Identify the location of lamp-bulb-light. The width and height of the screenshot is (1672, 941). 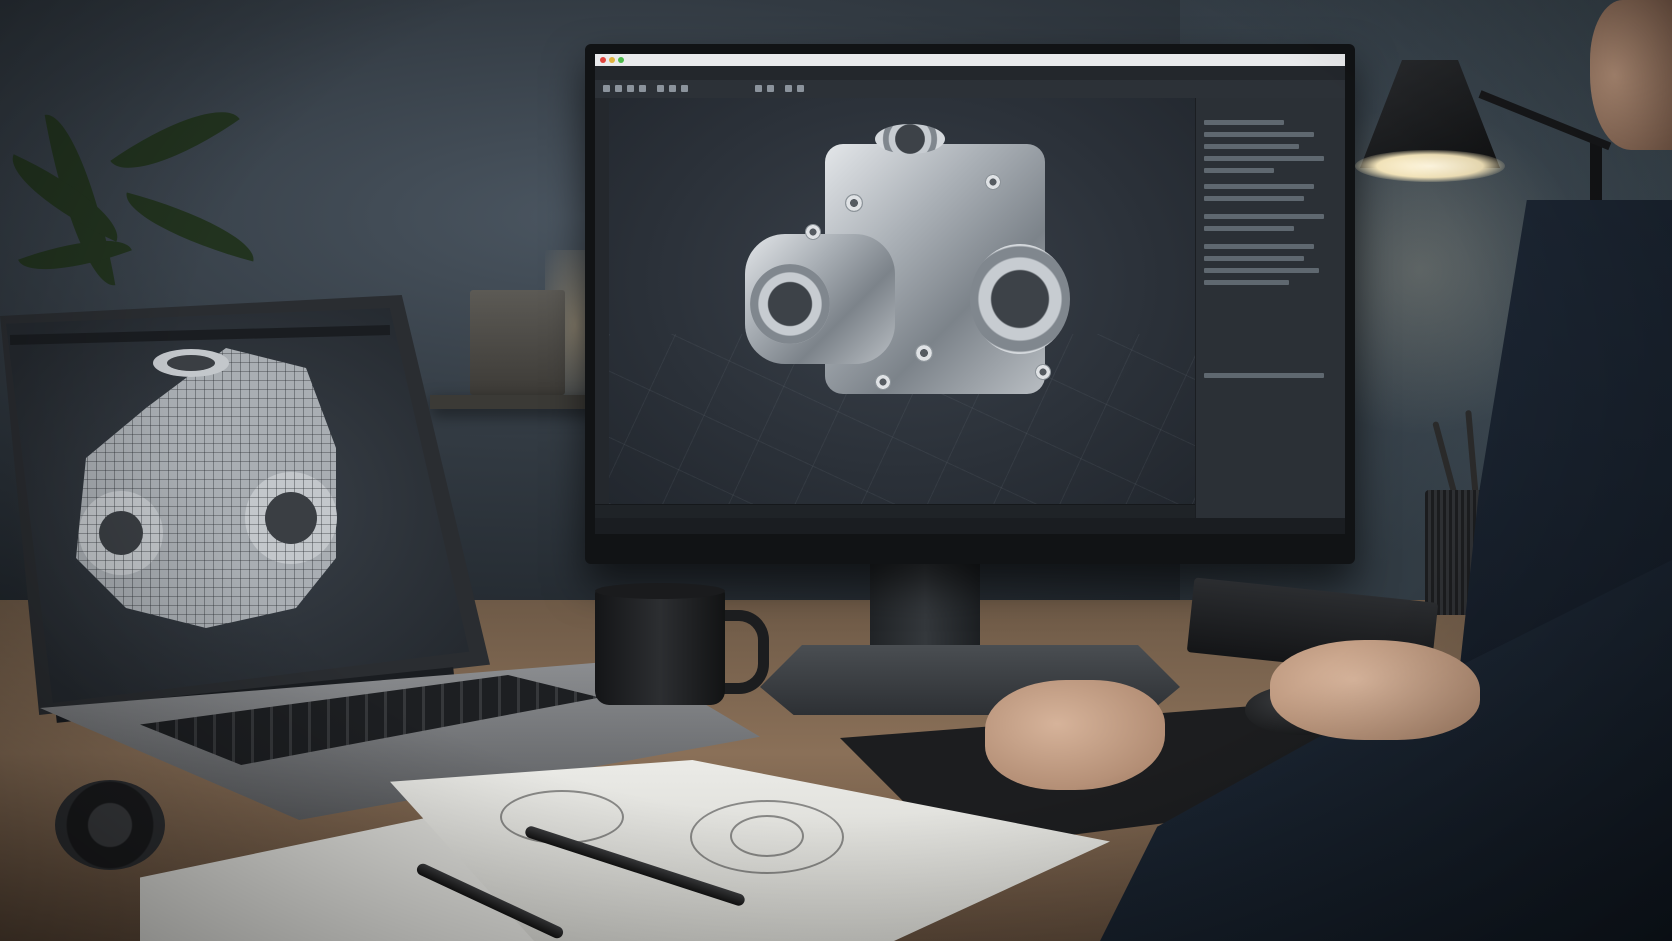
(1430, 166).